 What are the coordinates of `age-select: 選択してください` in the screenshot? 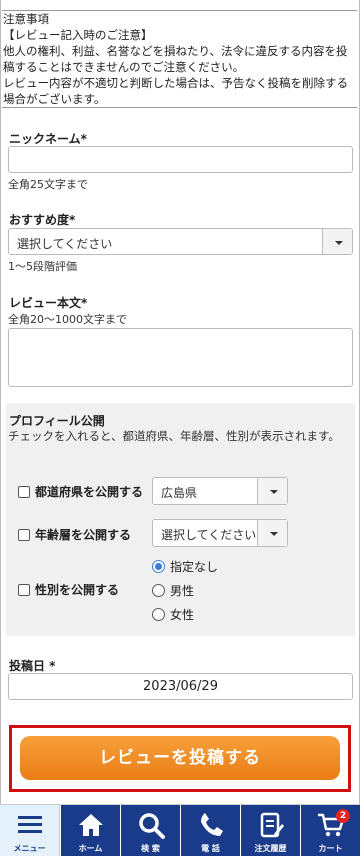 It's located at (220, 533).